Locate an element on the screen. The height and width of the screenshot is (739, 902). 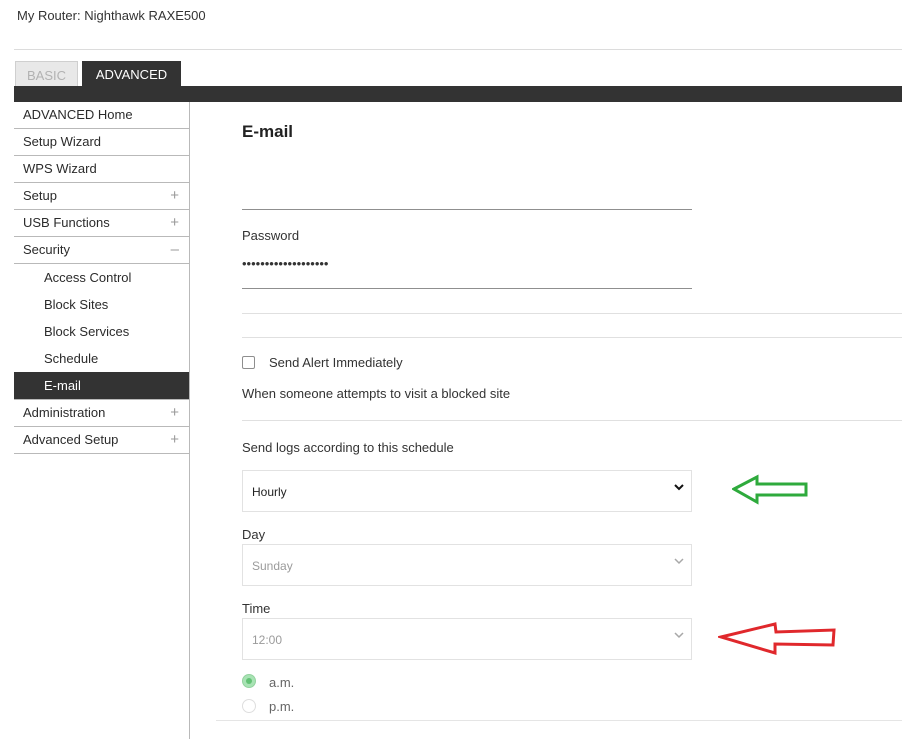
sidebar-subitem-block-sites: Block Sites is located at coordinates (101, 304).